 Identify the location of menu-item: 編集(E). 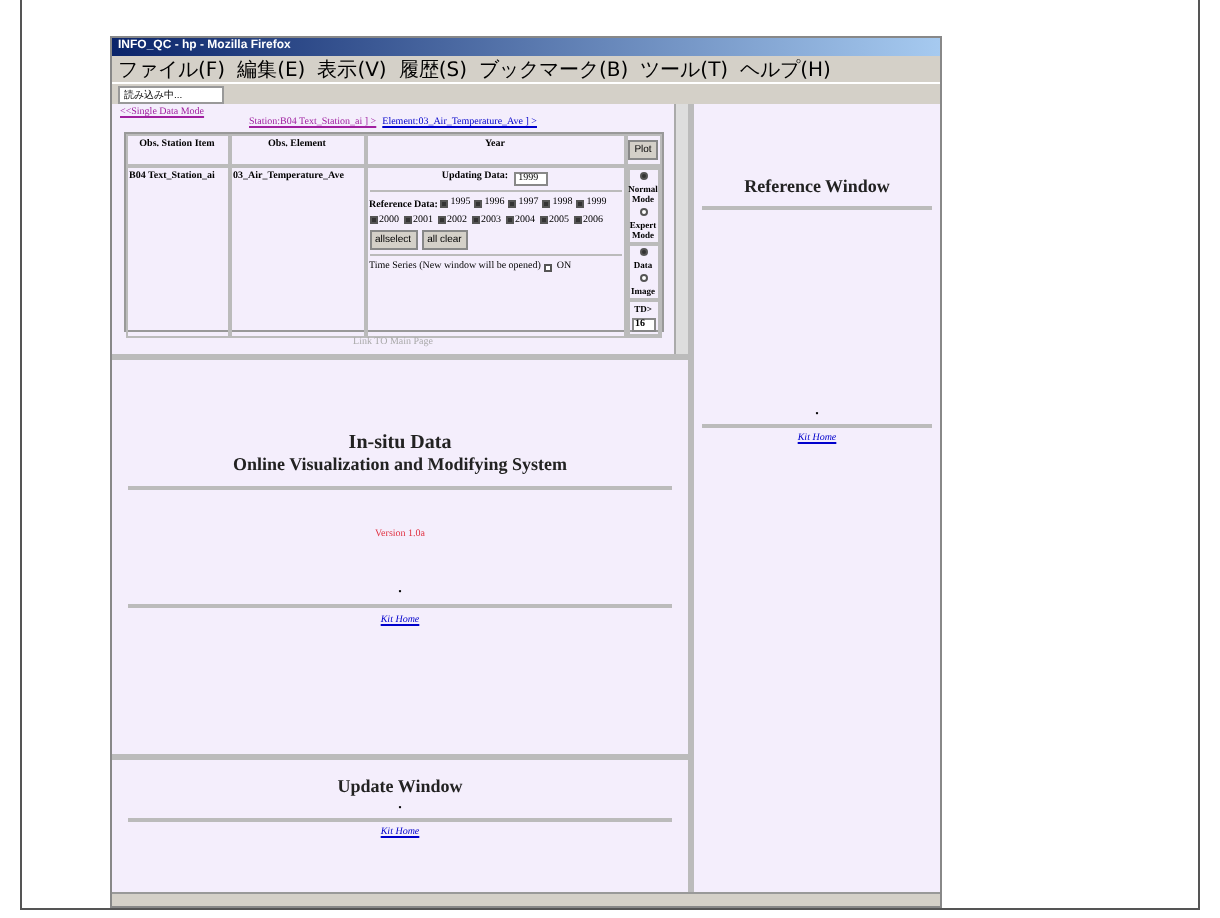
(271, 69).